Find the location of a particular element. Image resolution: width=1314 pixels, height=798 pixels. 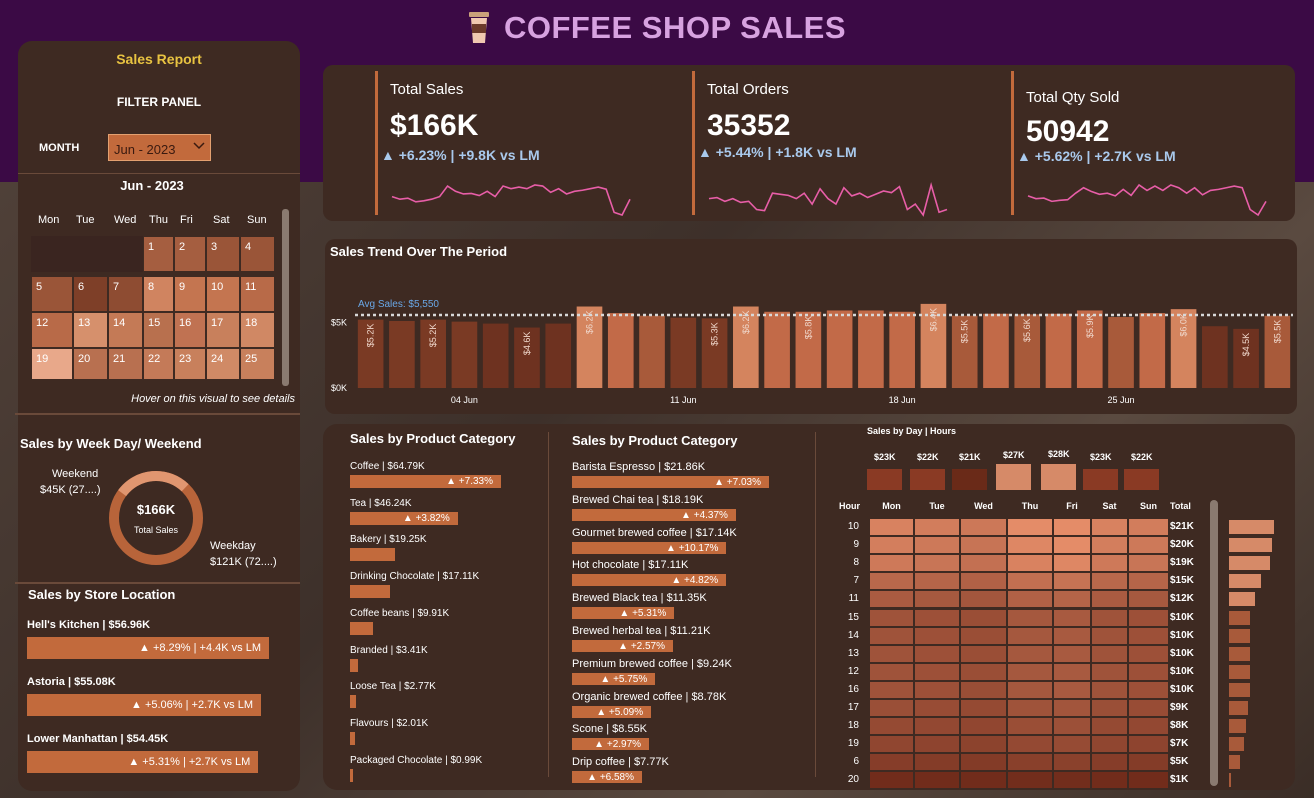

calendar-day: 17 is located at coordinates (223, 330).